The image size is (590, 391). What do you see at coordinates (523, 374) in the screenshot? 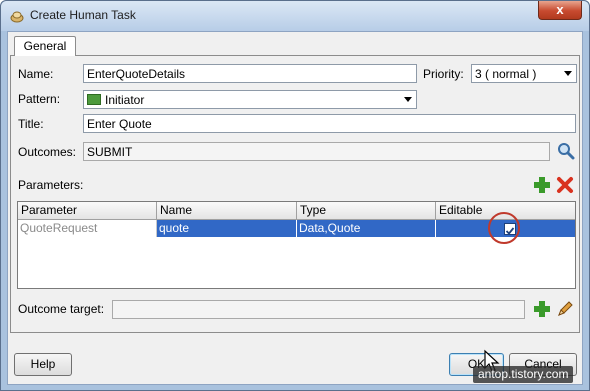
I see `watermark: antop.tistory.com` at bounding box center [523, 374].